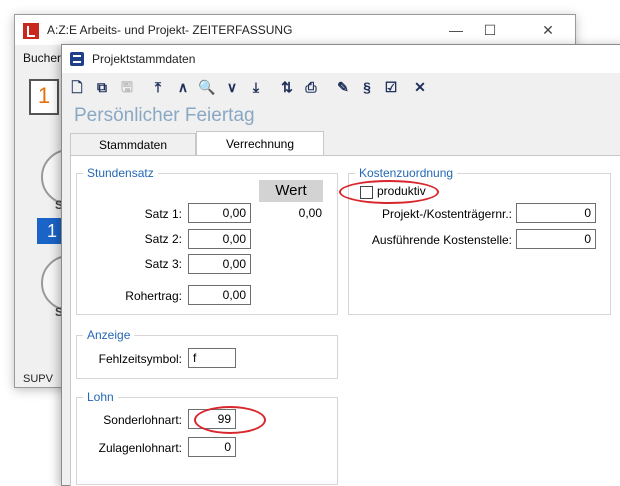 This screenshot has height=486, width=620. What do you see at coordinates (420, 87) in the screenshot?
I see `close-icon: ✕` at bounding box center [420, 87].